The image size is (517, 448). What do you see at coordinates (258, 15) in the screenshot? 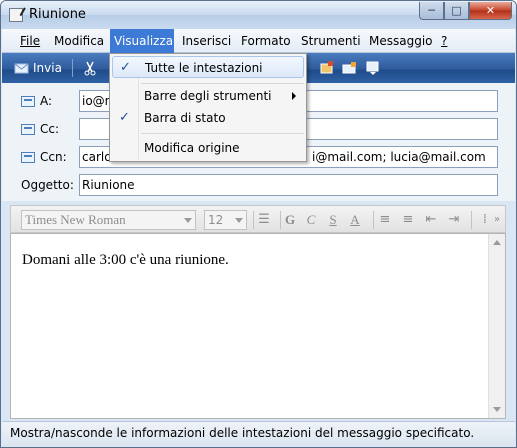
I see `title-bar: Riunione ─ □ ✕` at bounding box center [258, 15].